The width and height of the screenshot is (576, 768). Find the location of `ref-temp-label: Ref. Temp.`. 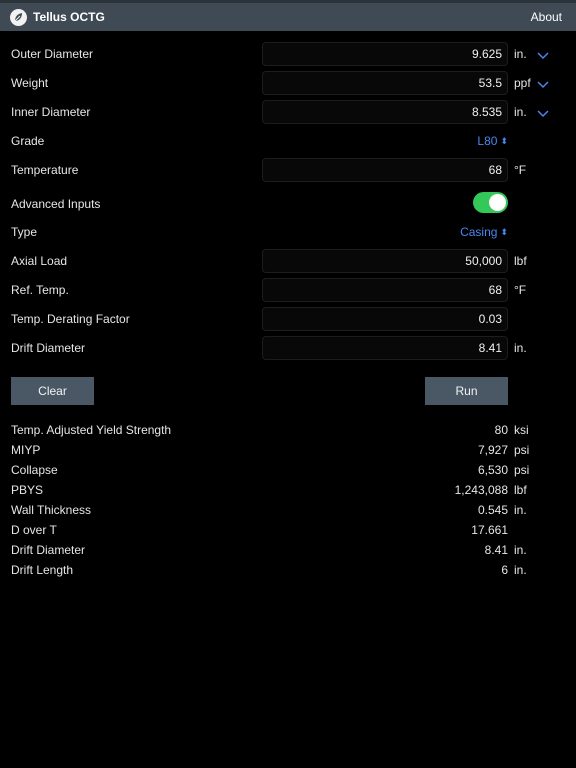

ref-temp-label: Ref. Temp. is located at coordinates (40, 290).